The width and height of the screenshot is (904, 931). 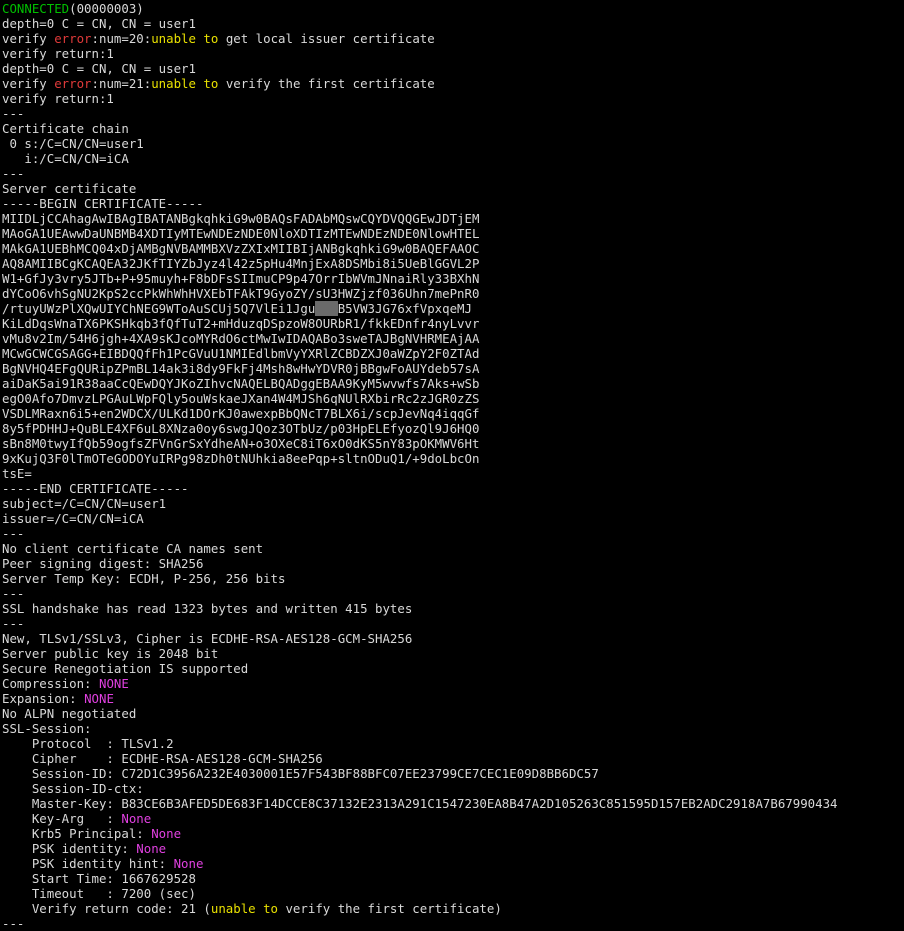 What do you see at coordinates (453, 503) in the screenshot?
I see `terminal-line: subject=/C=CN/CN=user1` at bounding box center [453, 503].